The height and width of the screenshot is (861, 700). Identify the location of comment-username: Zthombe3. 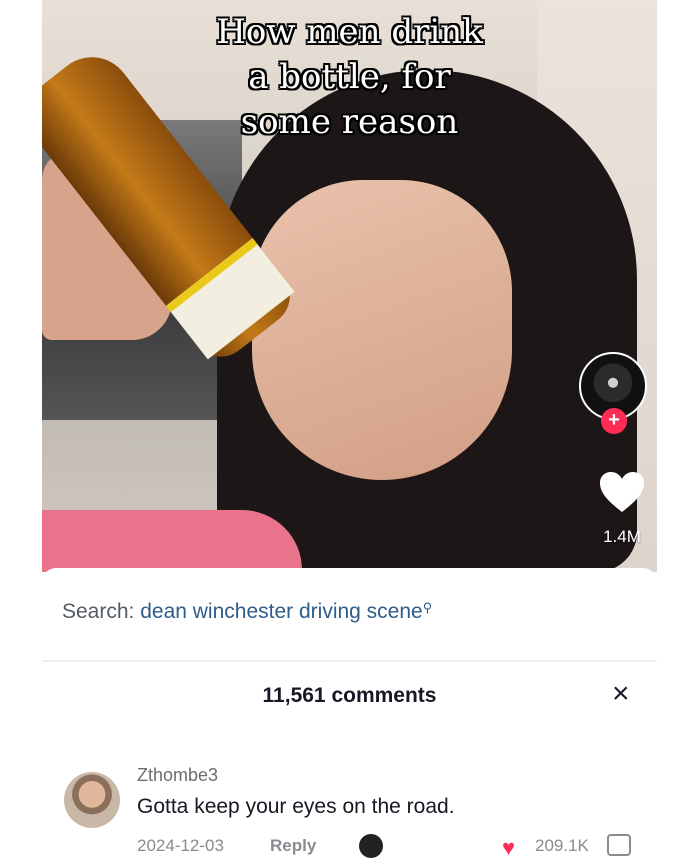
(177, 775).